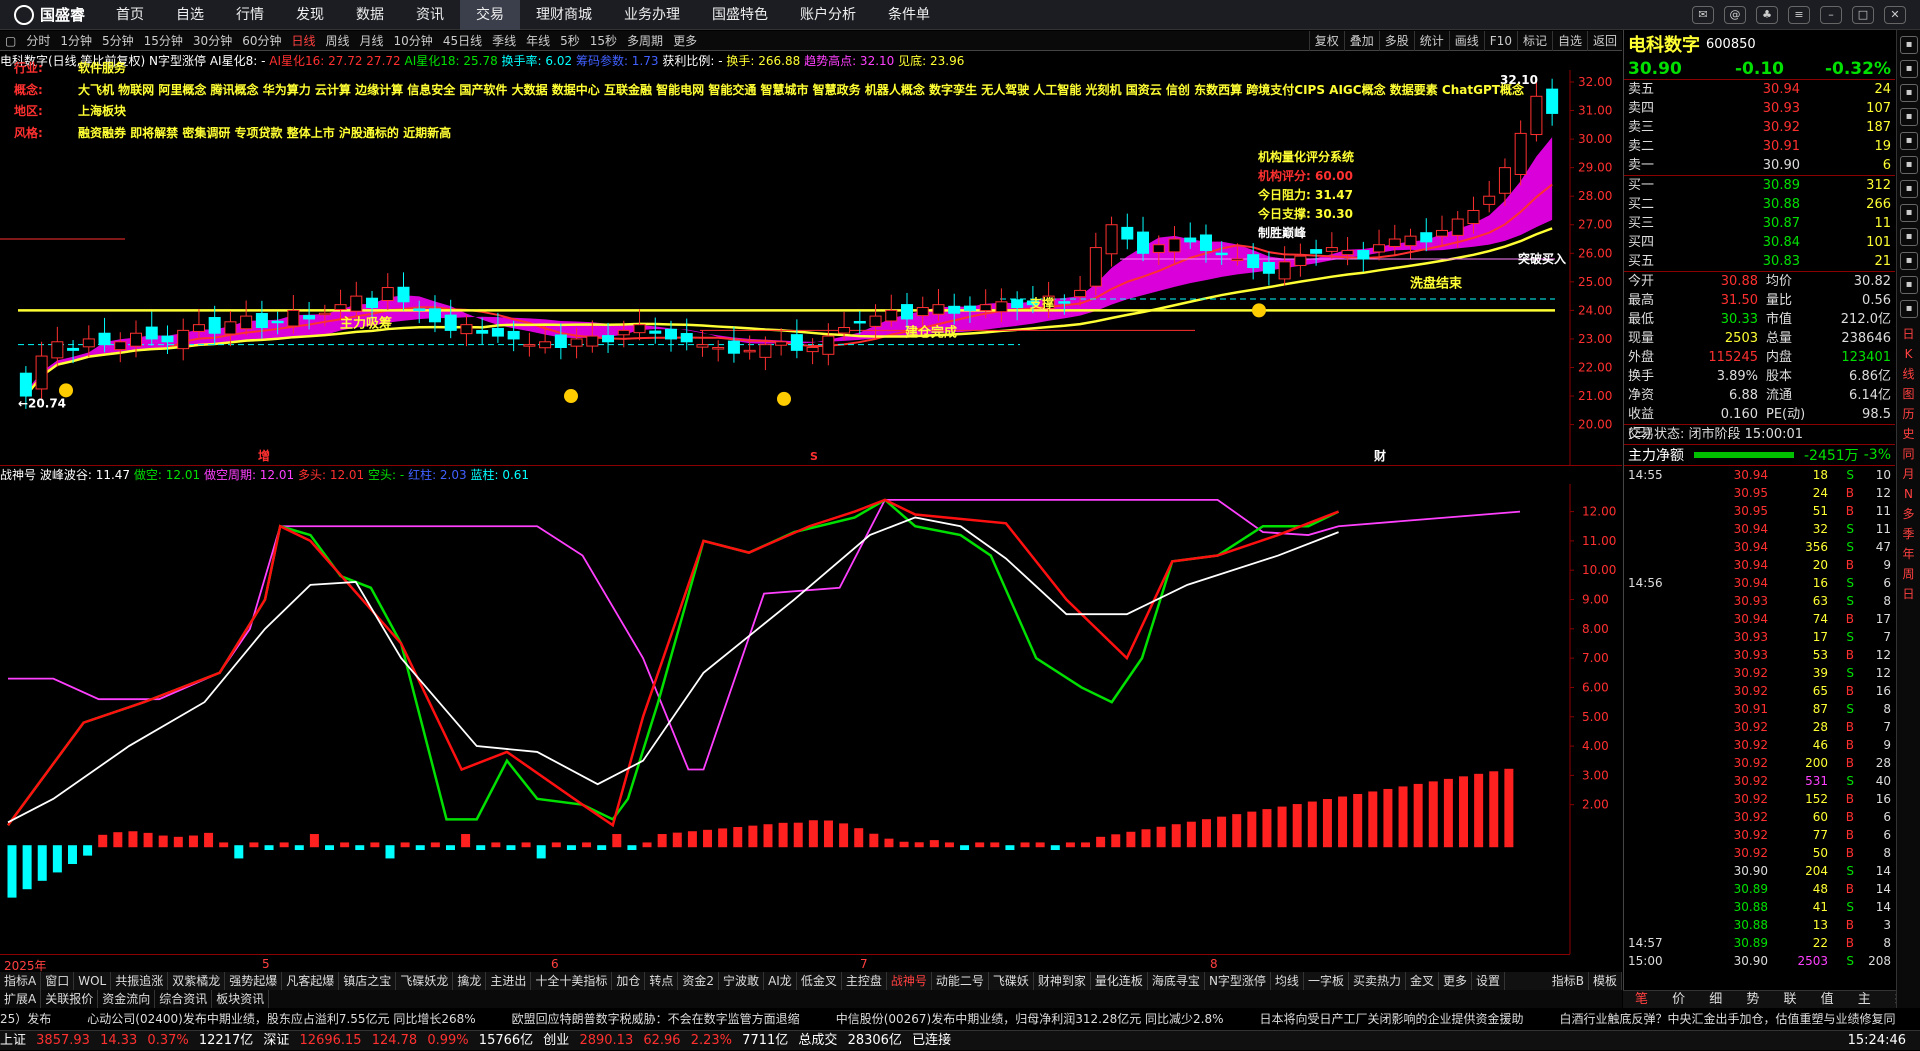 The image size is (1920, 1051). I want to click on tool-7: 自选, so click(1569, 40).